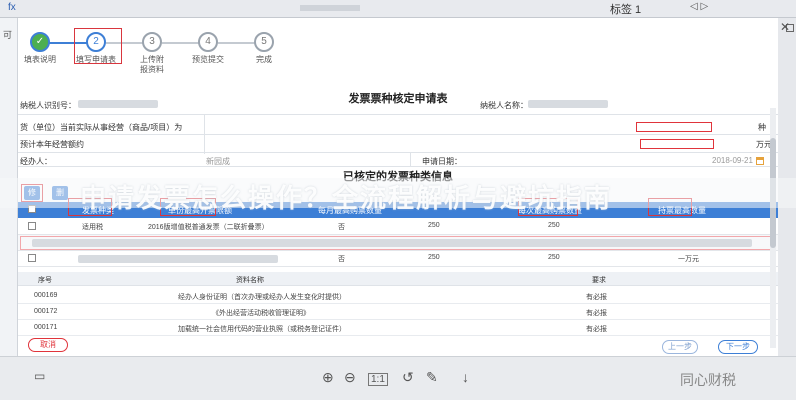 This screenshot has width=796, height=400. I want to click on prev-button: 上一步, so click(680, 347).